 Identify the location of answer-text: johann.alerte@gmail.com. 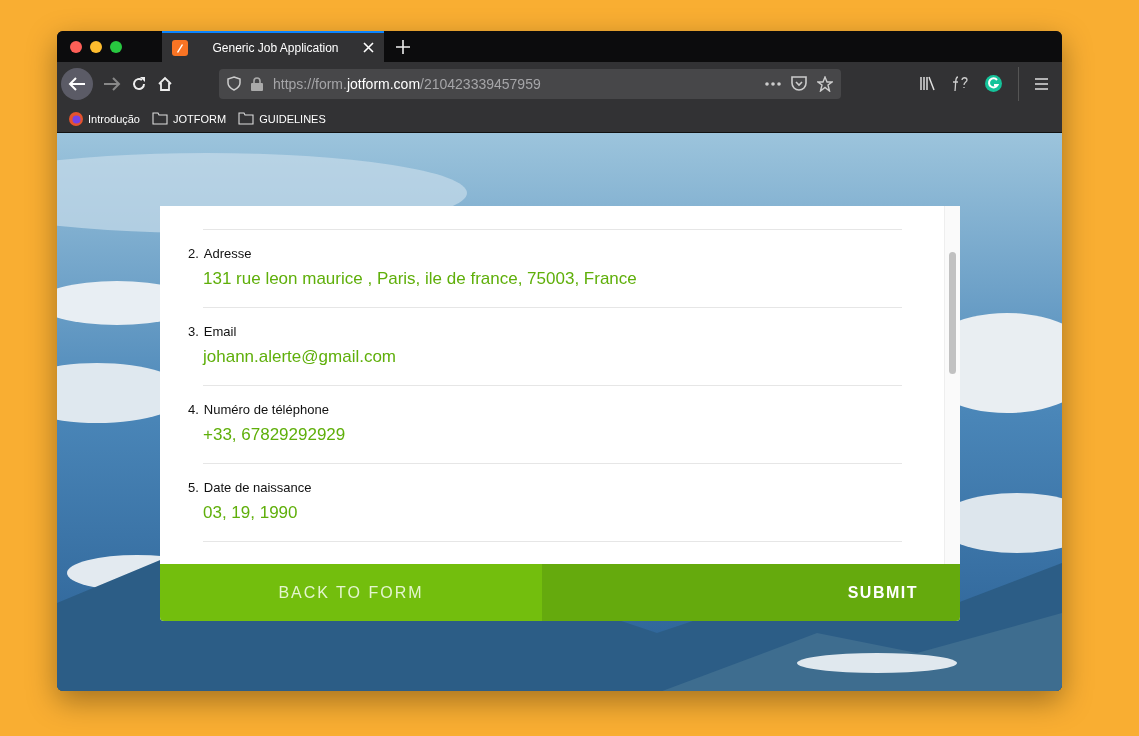
(300, 357).